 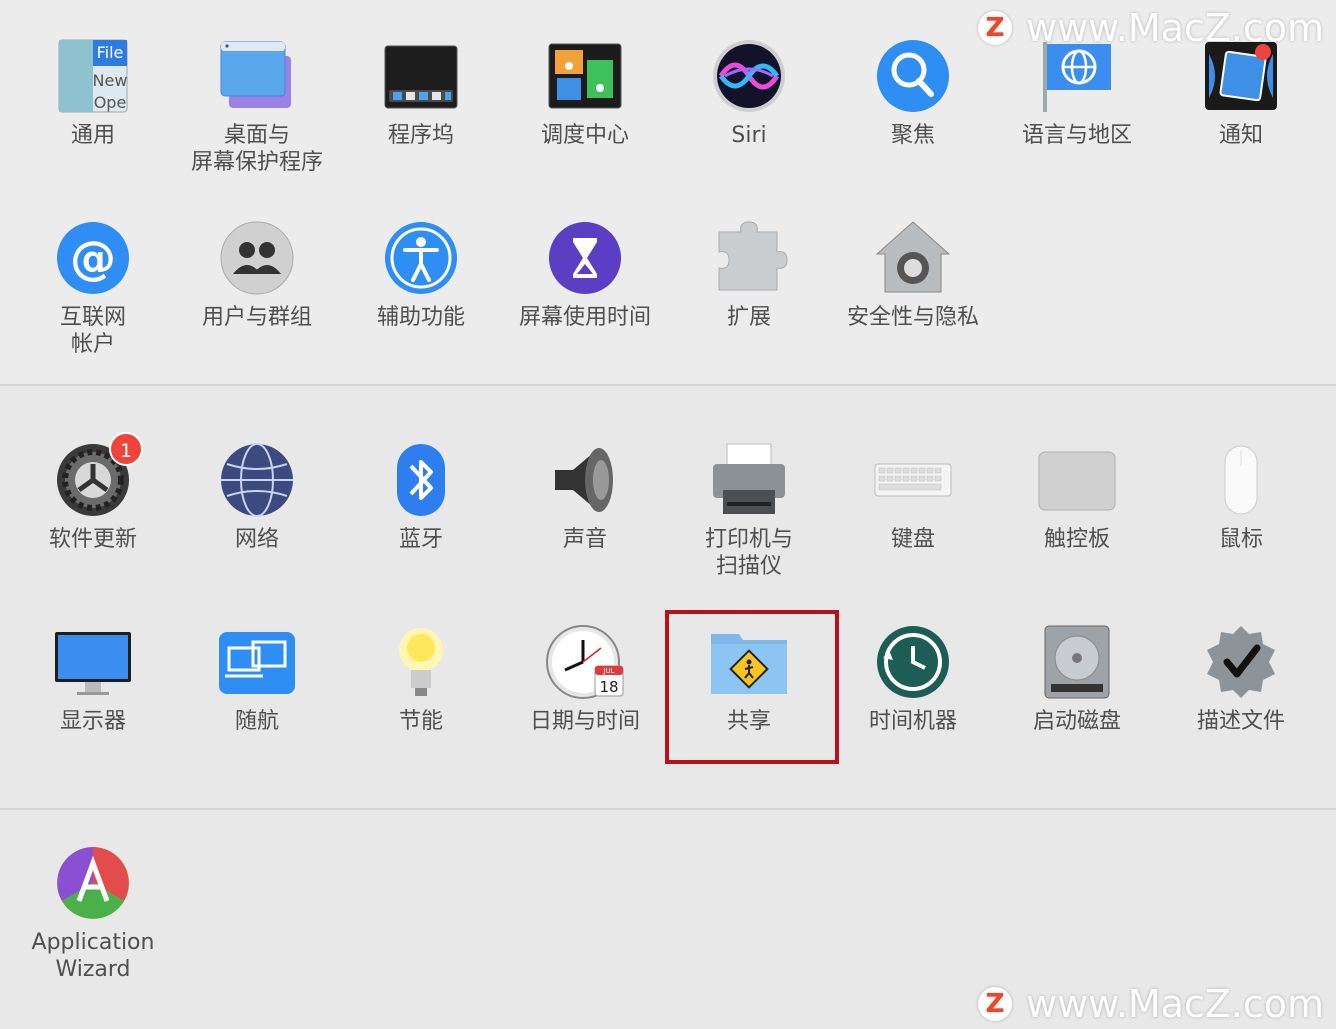 What do you see at coordinates (421, 480) in the screenshot?
I see `bluetooth-icon` at bounding box center [421, 480].